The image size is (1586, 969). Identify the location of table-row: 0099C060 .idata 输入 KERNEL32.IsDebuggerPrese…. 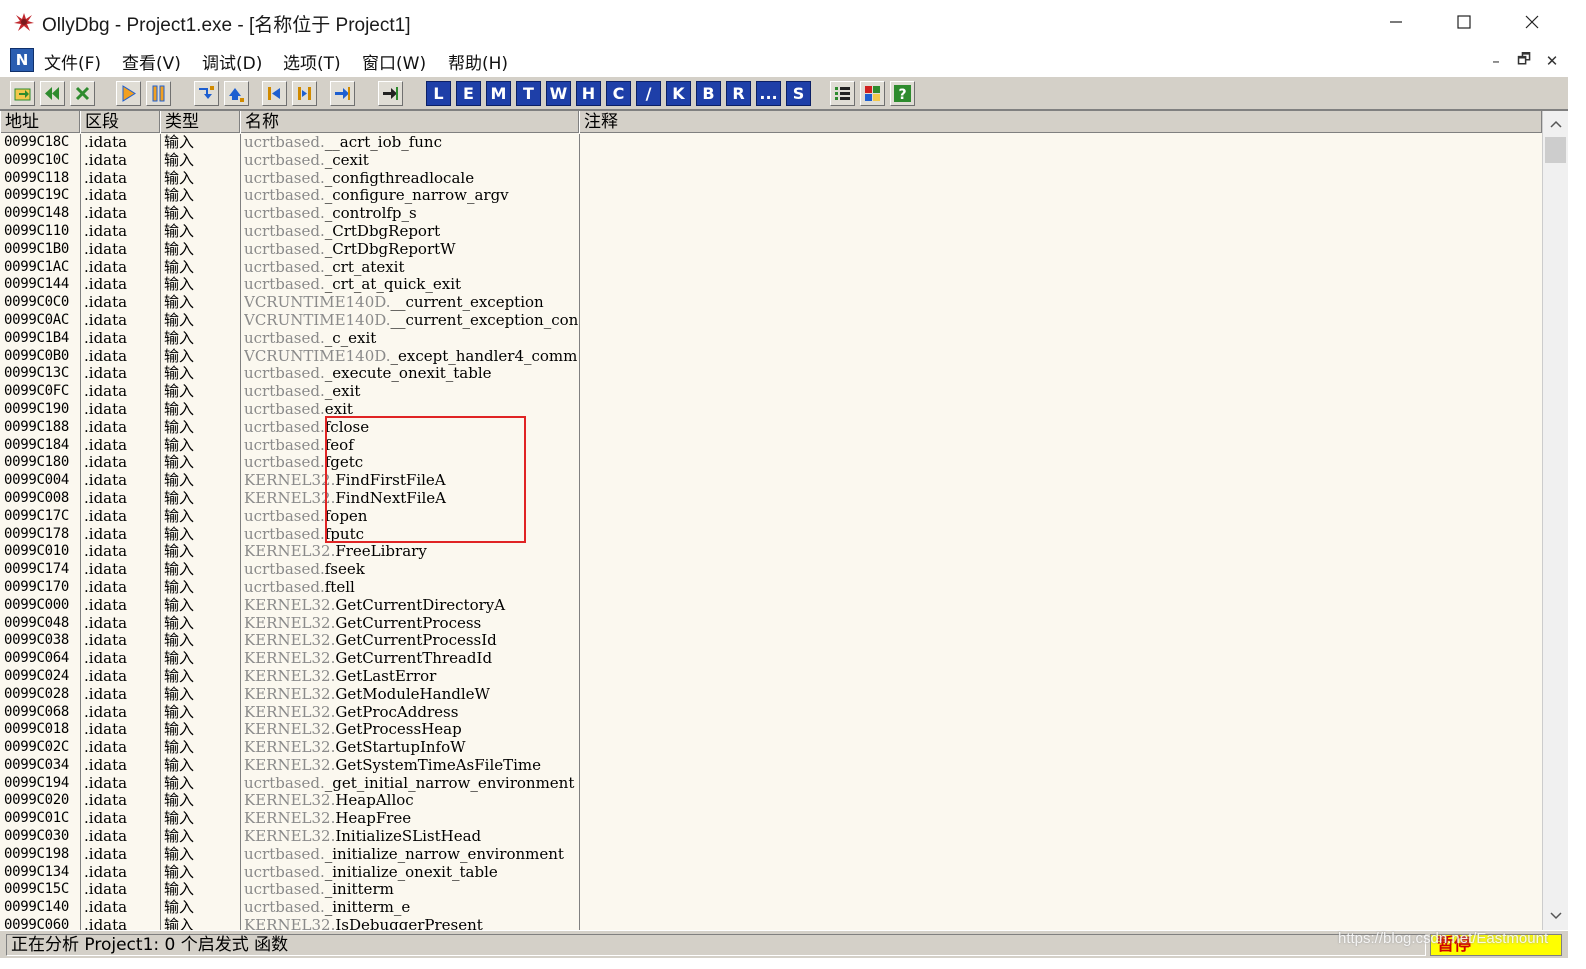
(771, 924).